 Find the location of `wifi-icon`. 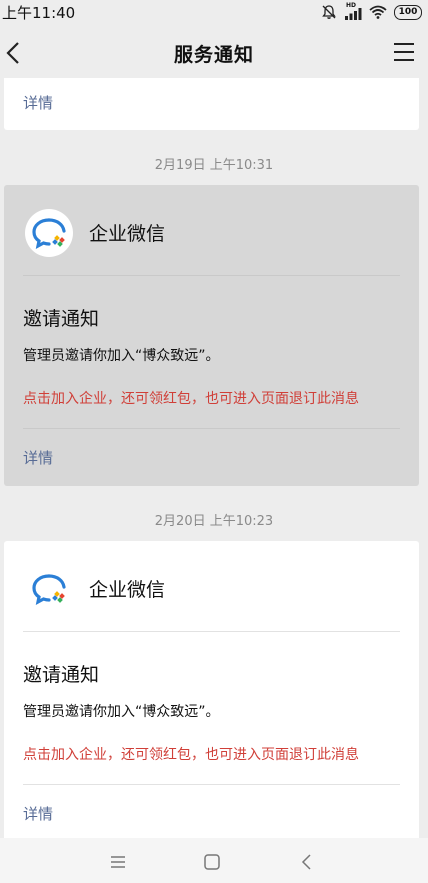

wifi-icon is located at coordinates (378, 12).